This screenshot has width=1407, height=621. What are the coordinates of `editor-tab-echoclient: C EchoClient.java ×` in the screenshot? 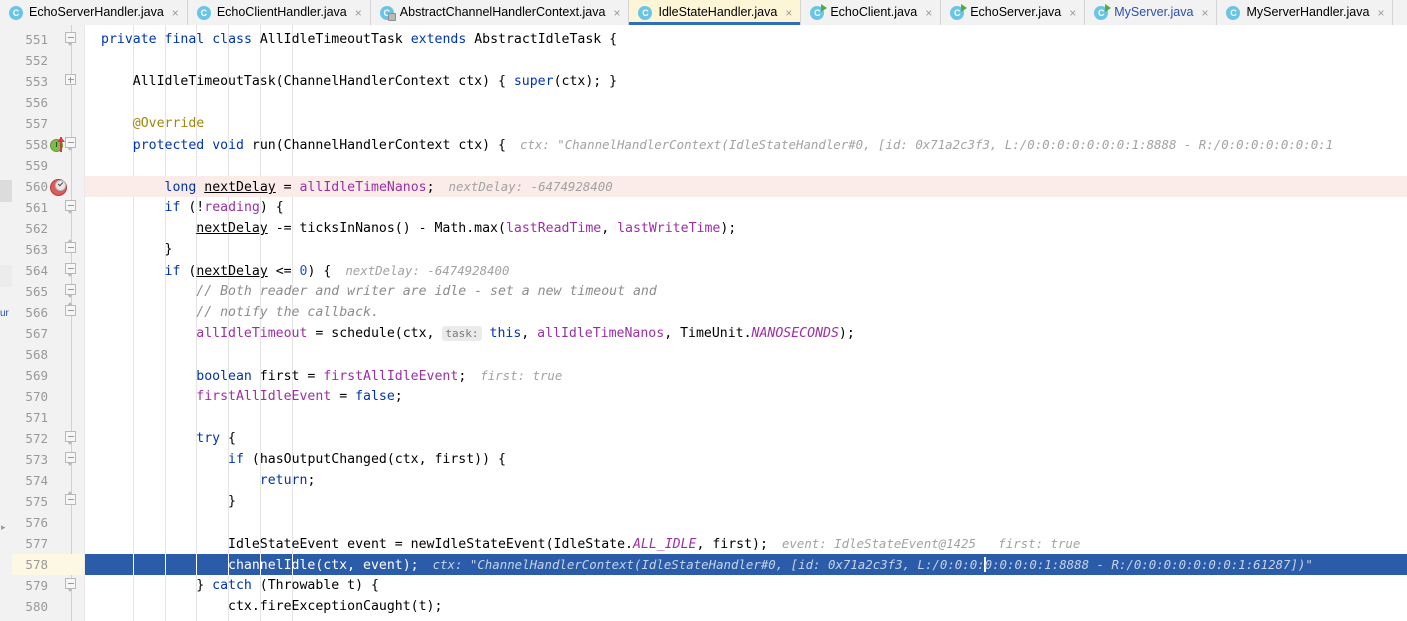 It's located at (871, 12).